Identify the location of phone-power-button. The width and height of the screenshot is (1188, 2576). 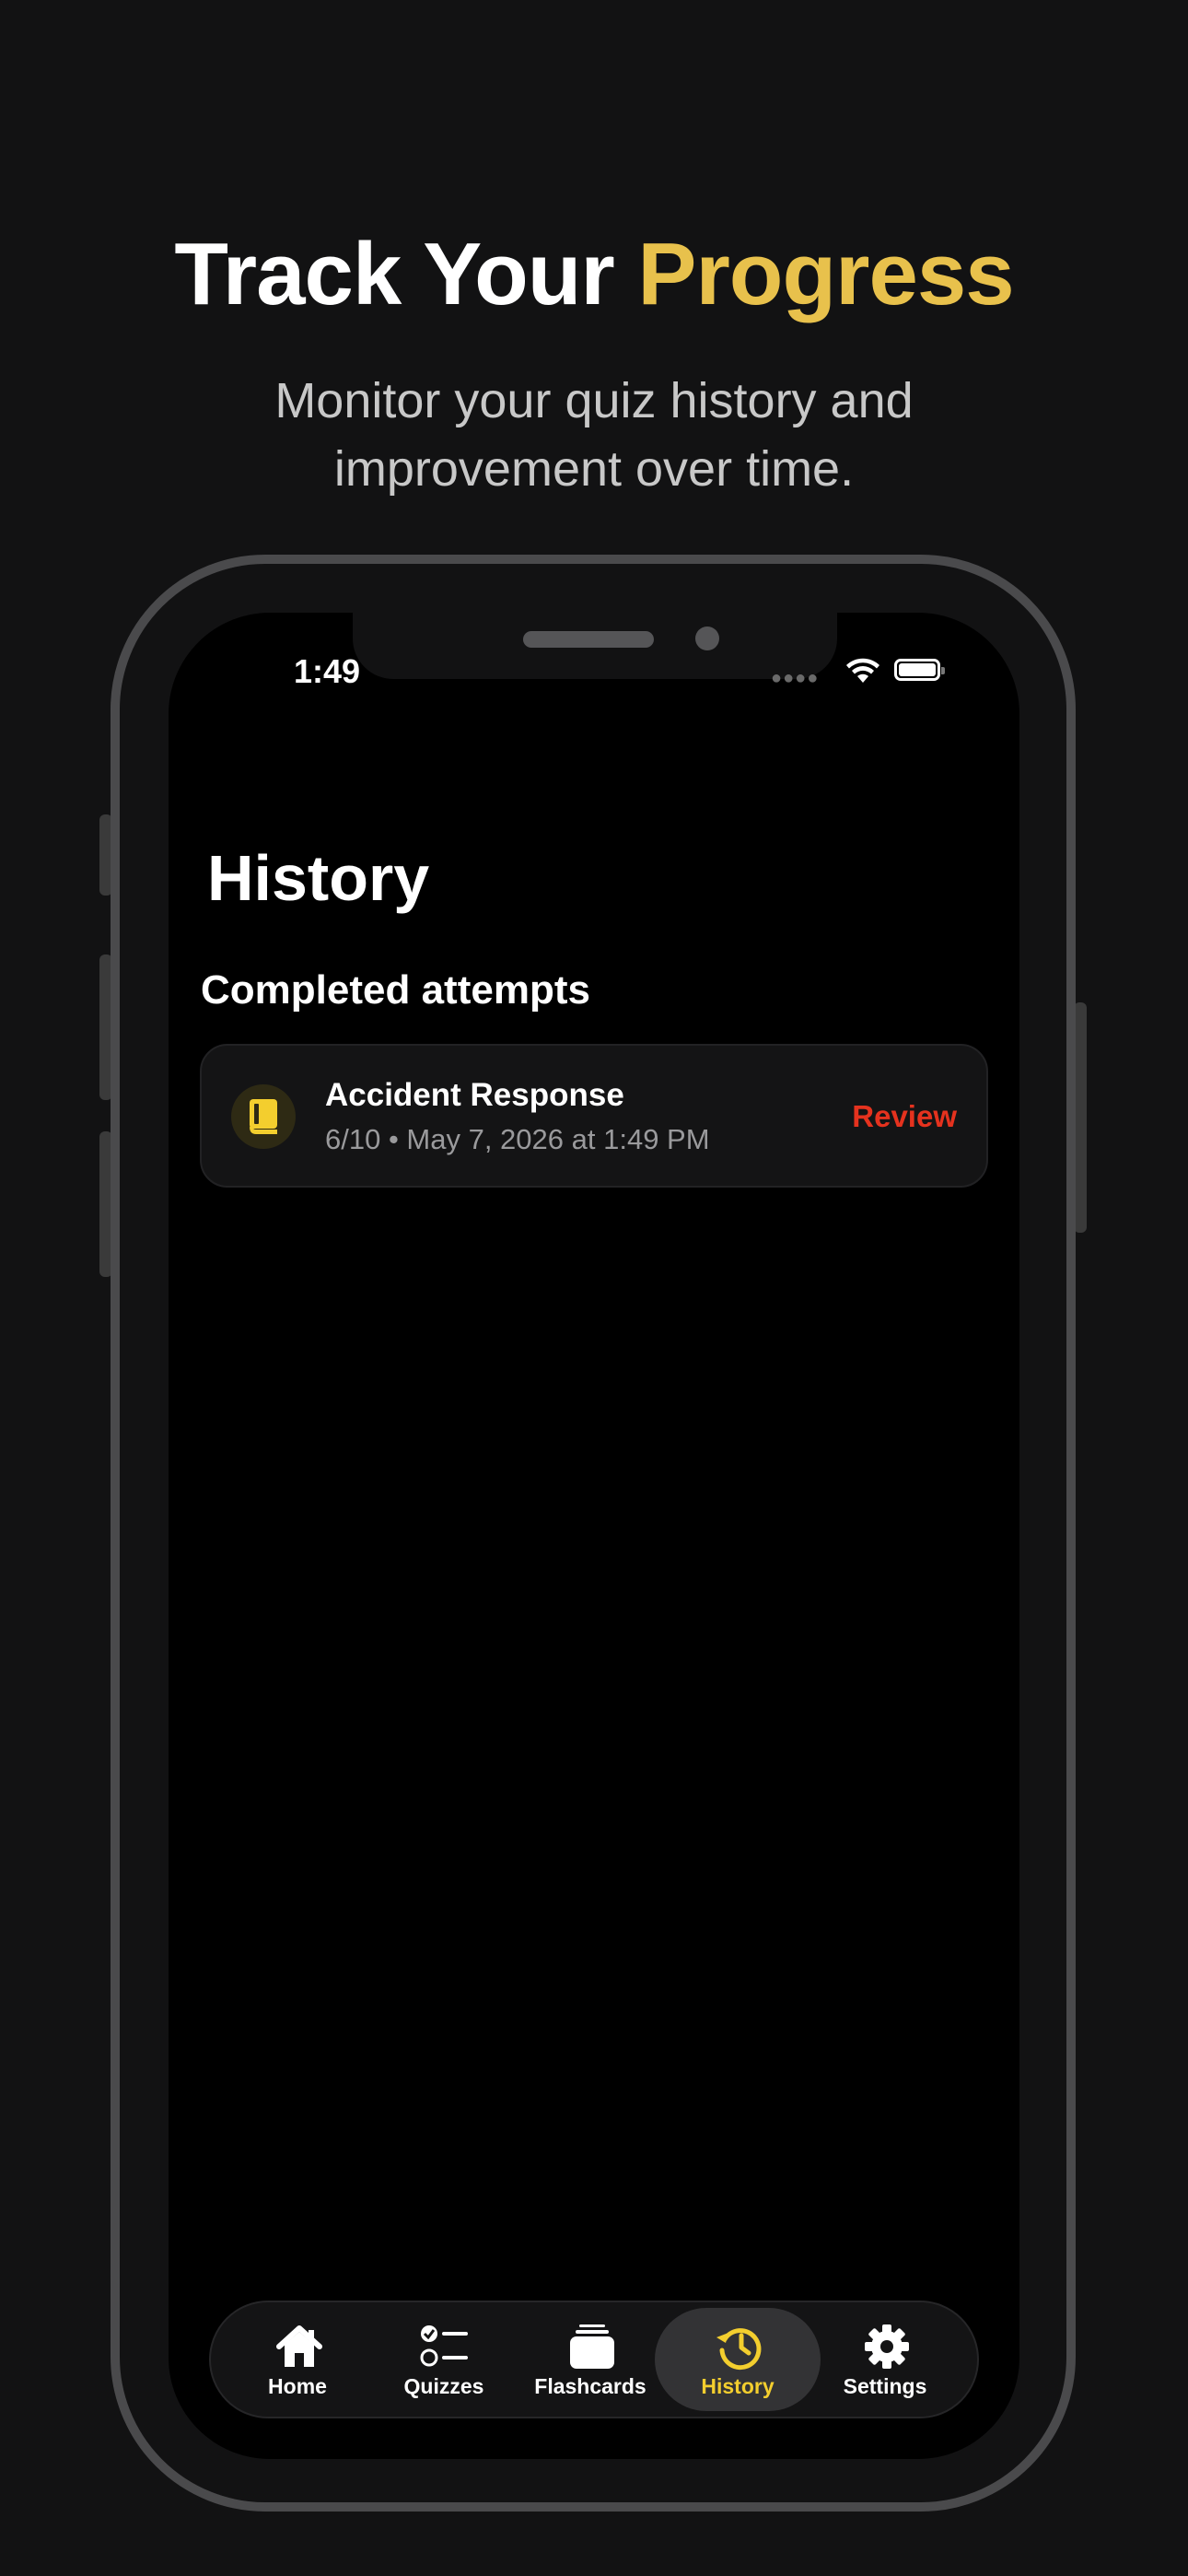
(1080, 1117).